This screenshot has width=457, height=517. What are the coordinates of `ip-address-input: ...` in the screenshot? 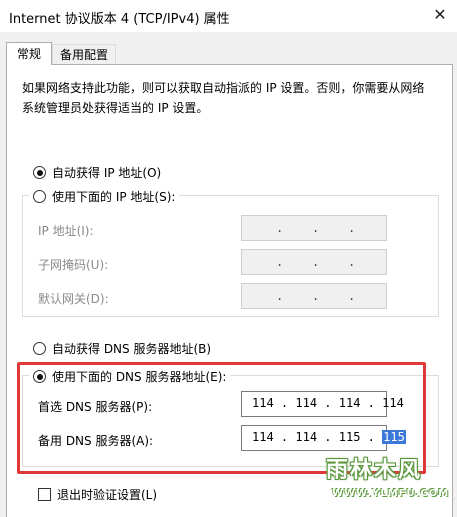 It's located at (314, 228).